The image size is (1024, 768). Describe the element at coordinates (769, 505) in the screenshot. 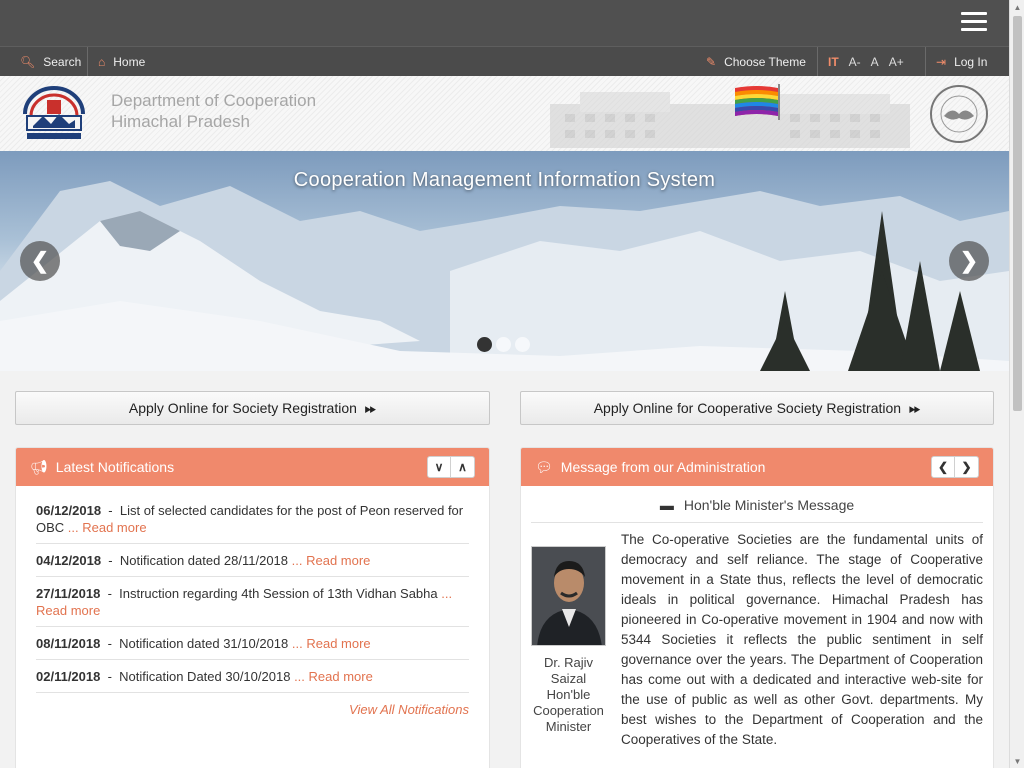

I see `minister-message-heading: Hon'ble Minister's Message` at that location.